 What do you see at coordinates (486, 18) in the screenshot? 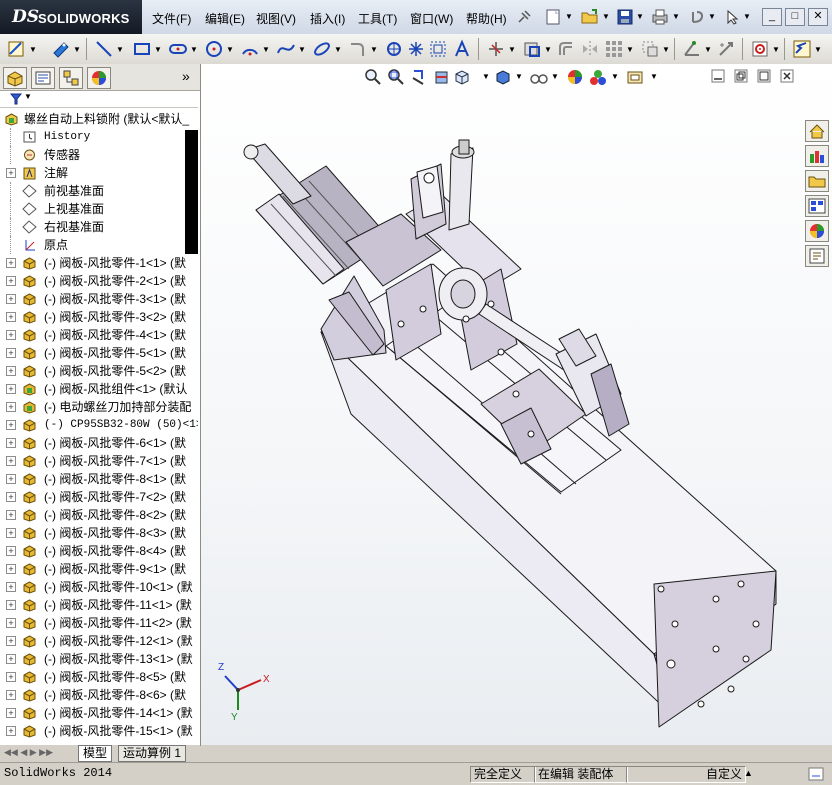
I see `menu-help: 帮助(H)` at bounding box center [486, 18].